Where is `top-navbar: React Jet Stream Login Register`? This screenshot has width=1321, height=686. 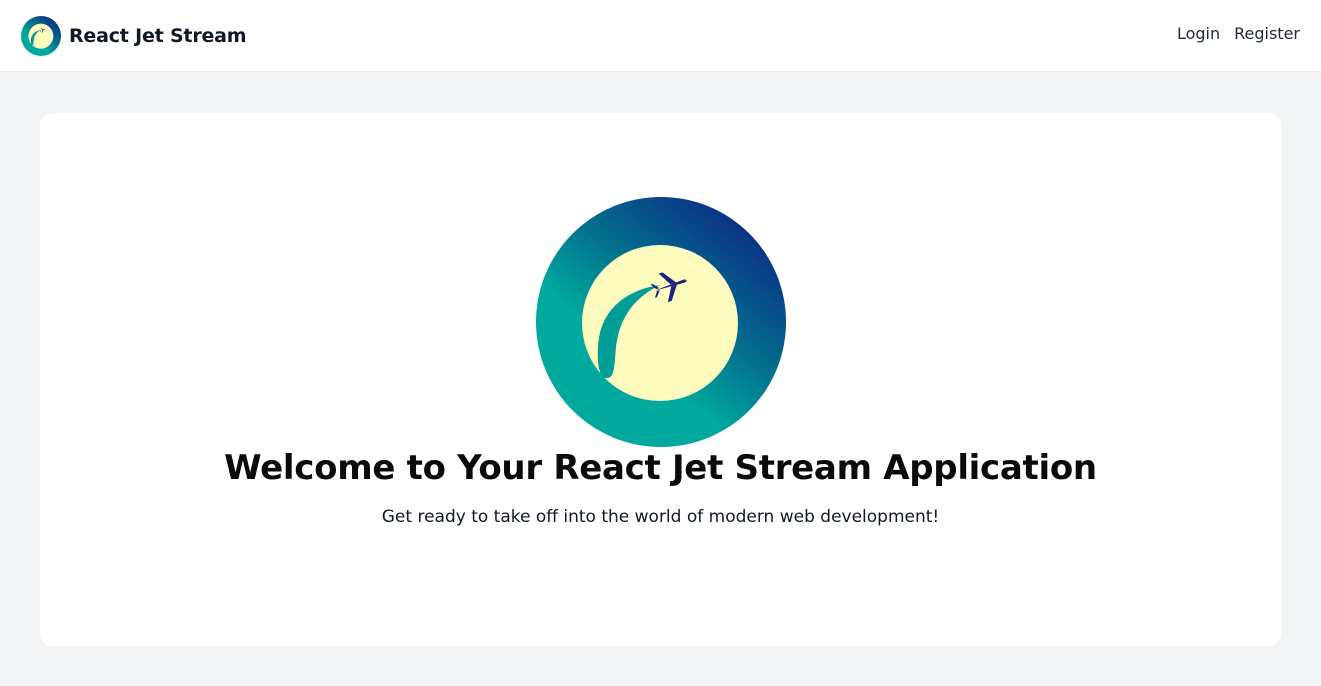 top-navbar: React Jet Stream Login Register is located at coordinates (660, 36).